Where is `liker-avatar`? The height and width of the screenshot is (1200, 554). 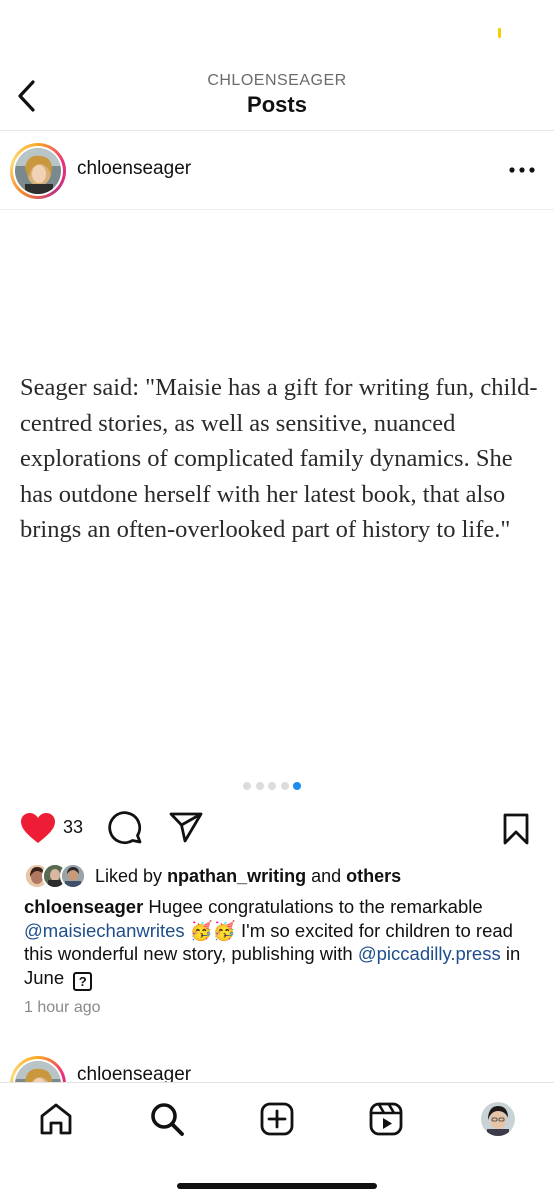 liker-avatar is located at coordinates (73, 876).